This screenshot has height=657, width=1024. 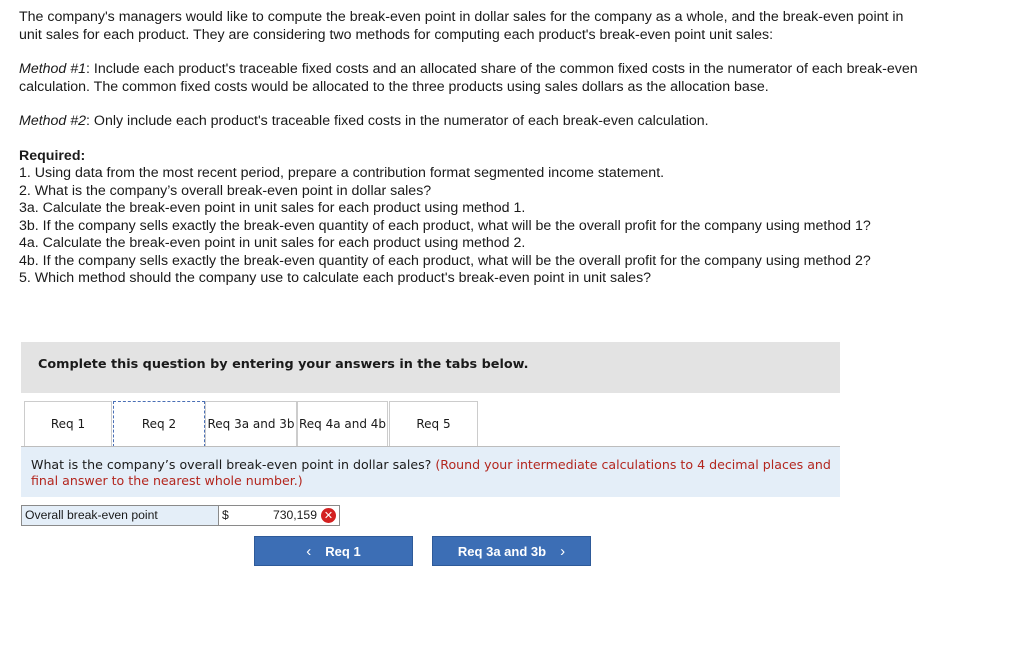 I want to click on prev-button-label: Req 1, so click(x=343, y=551).